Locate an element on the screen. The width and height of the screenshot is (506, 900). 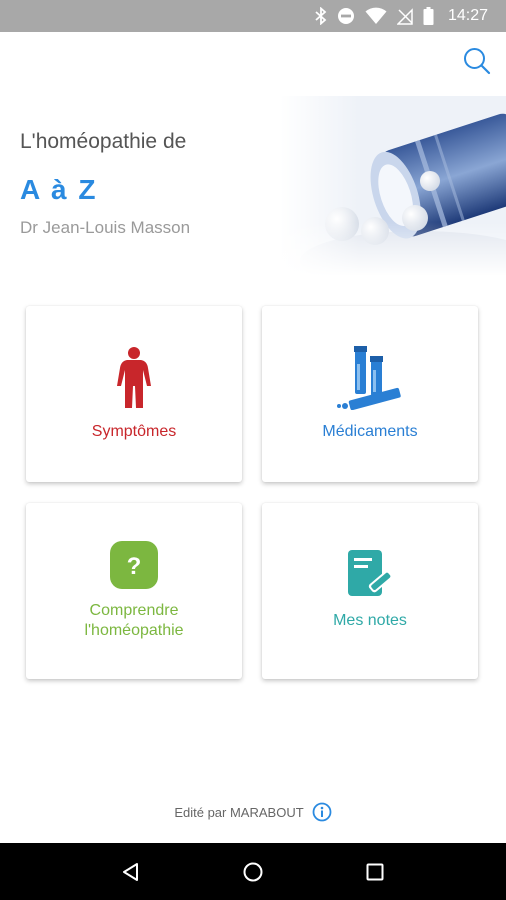
back-icon is located at coordinates (130, 871).